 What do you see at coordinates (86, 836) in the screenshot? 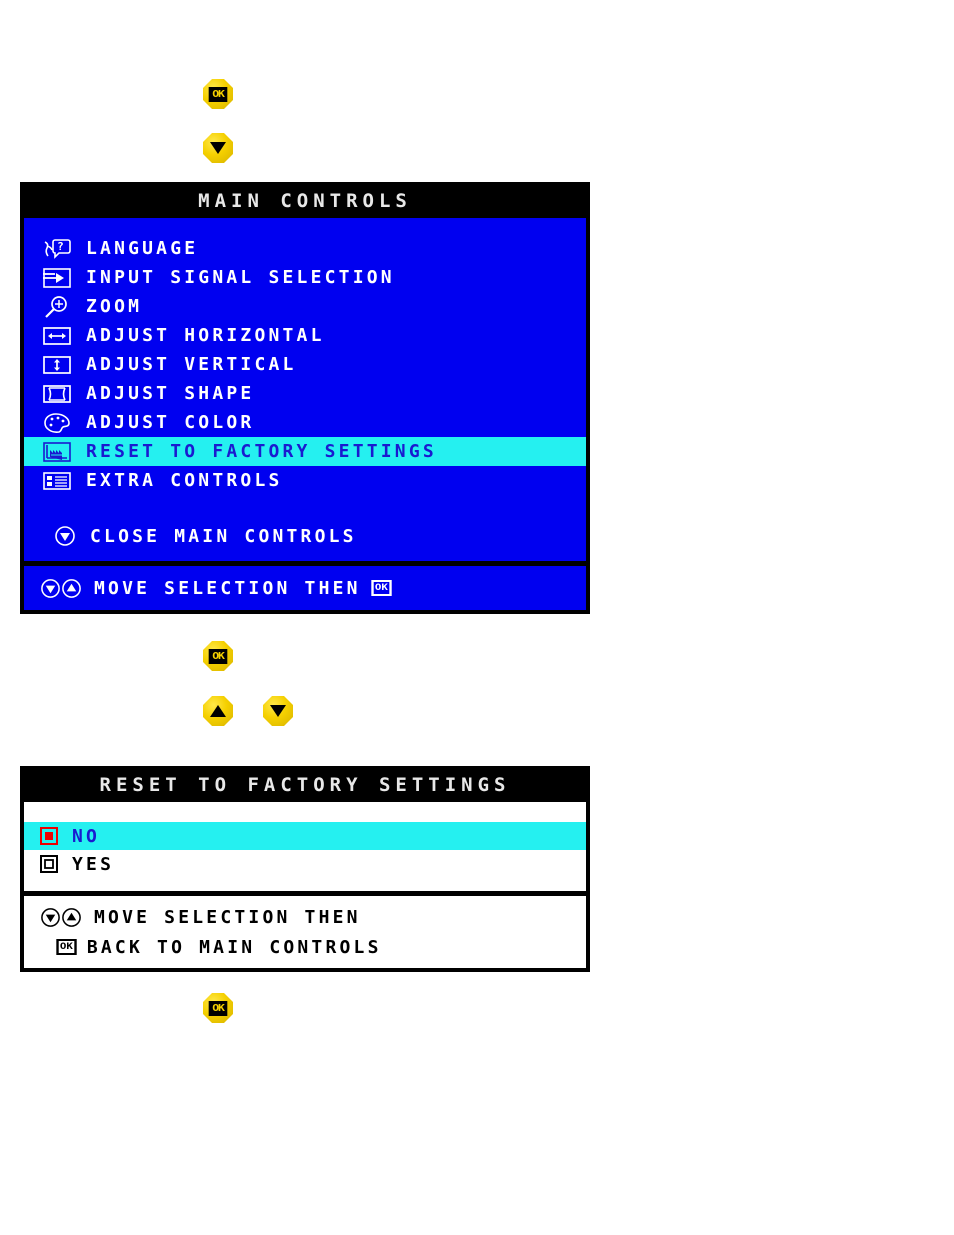
I see `option-label: NO` at bounding box center [86, 836].